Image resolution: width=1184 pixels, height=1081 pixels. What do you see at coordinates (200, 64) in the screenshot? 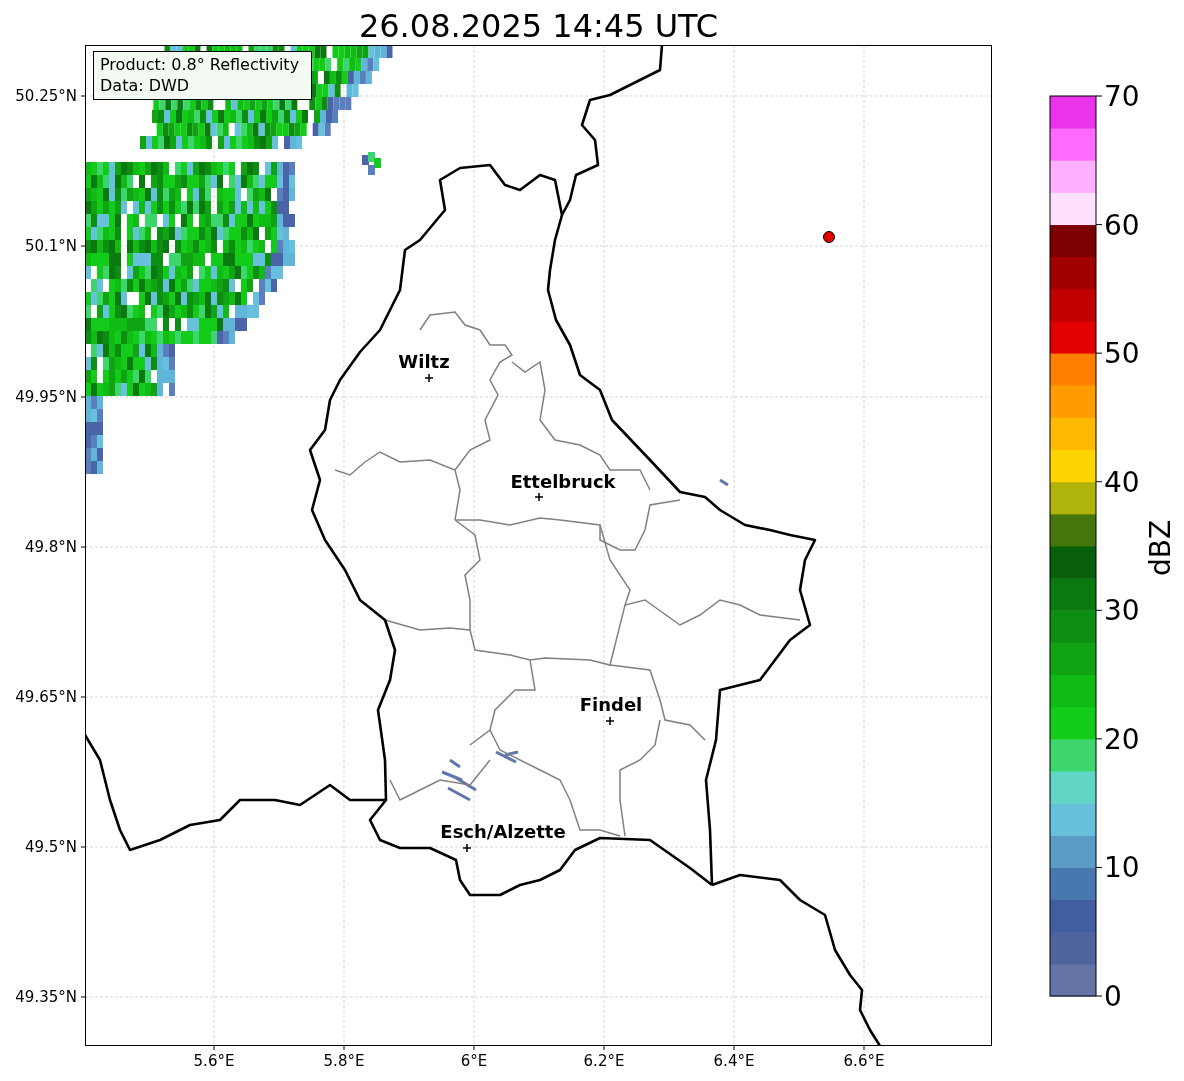
I see `info-text: Product: 0.8° Reflectivity` at bounding box center [200, 64].